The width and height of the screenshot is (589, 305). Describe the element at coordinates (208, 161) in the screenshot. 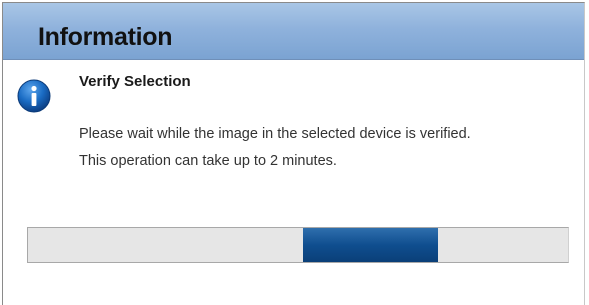

I see `message-line-2: This operation can take up to 2 minutes.` at that location.